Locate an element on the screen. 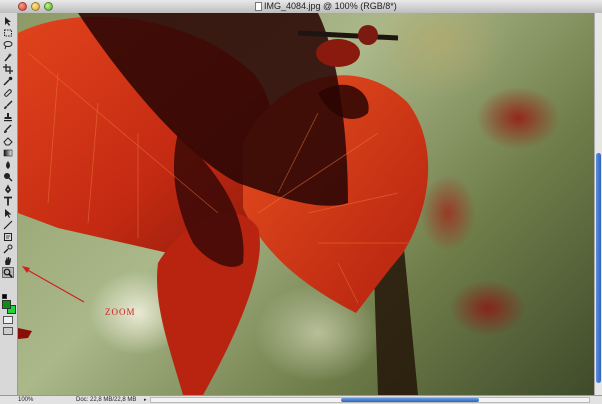 Image resolution: width=602 pixels, height=404 pixels. window-title: IMG_4084.jpg @ 100% (RGB/8*) is located at coordinates (330, 6).